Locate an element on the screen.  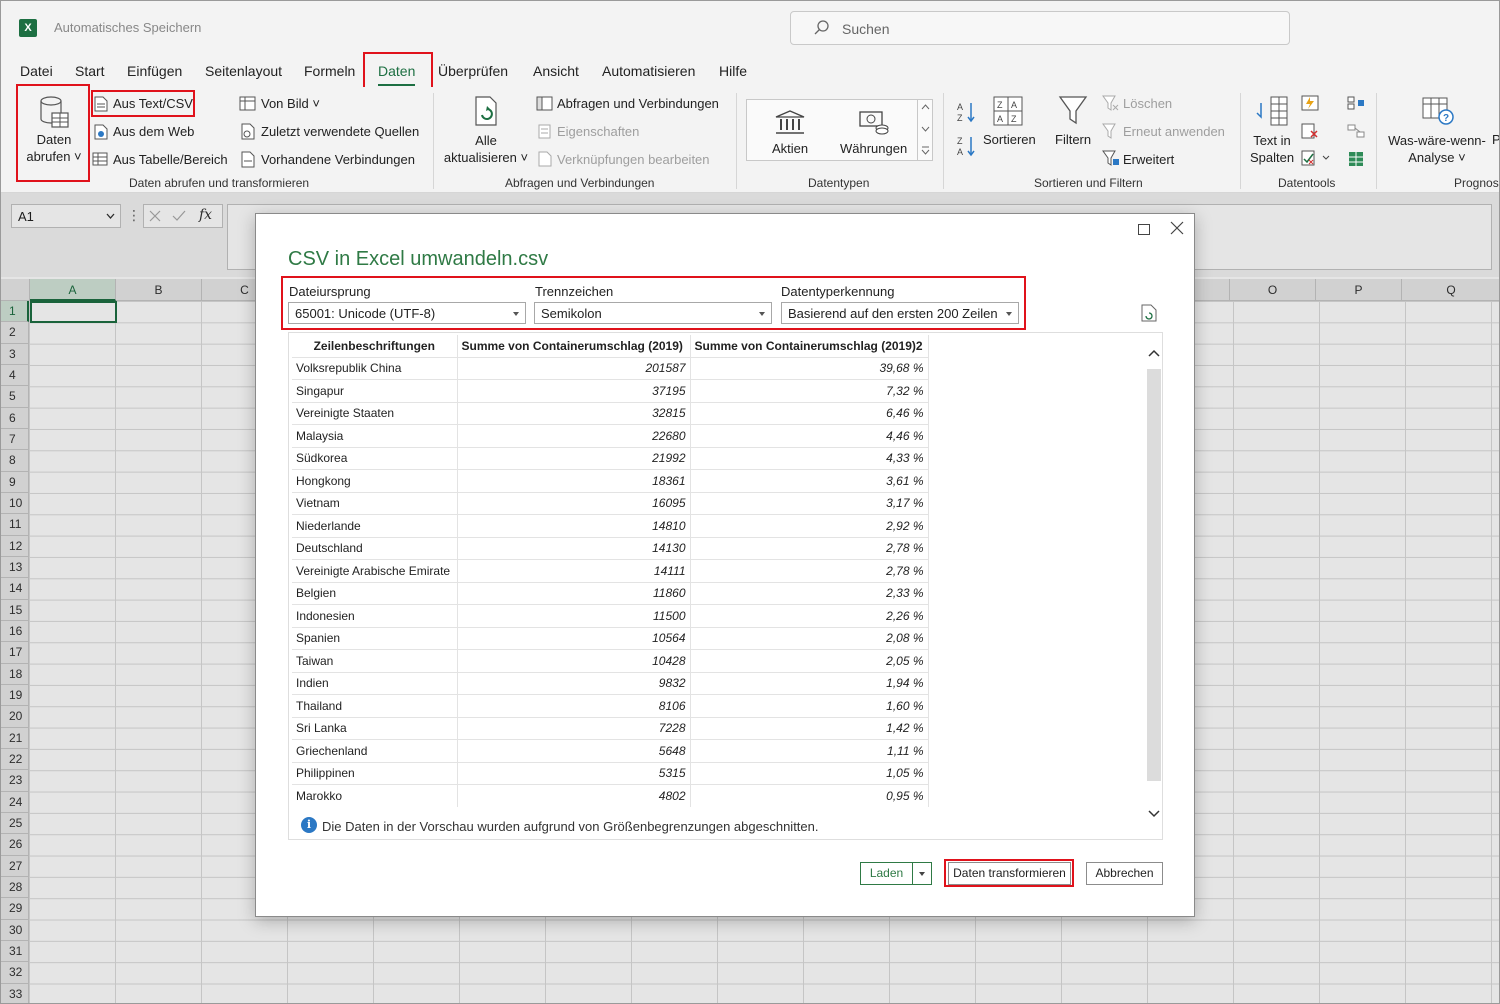
currencies-icon is located at coordinates (874, 123).